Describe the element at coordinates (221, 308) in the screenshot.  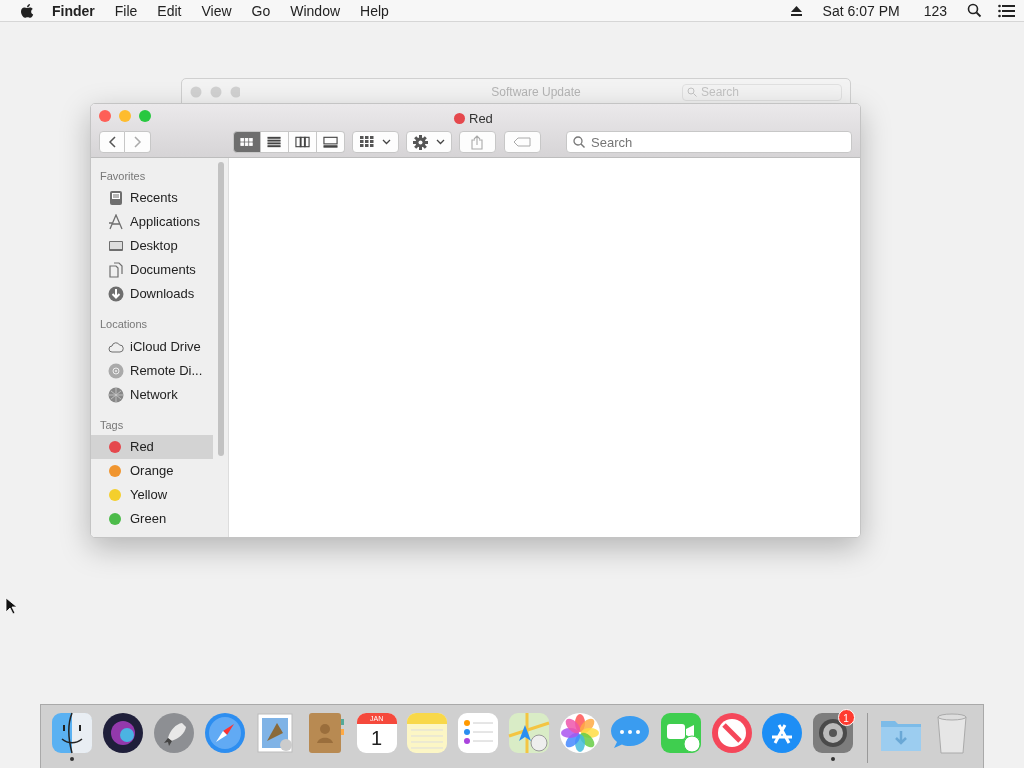
I see `scrollbar` at that location.